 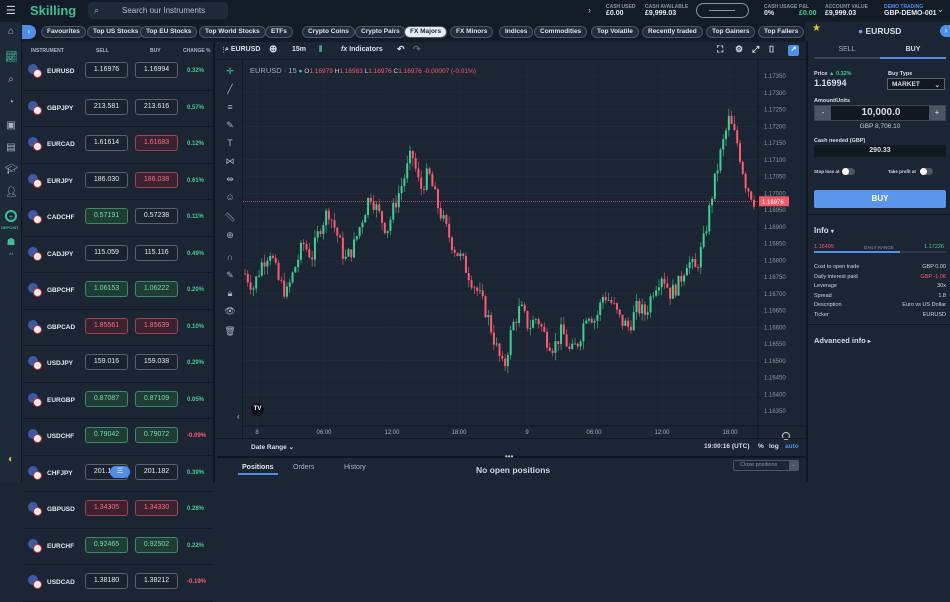 I want to click on ai-assistant-icon: ☗, so click(x=11, y=243).